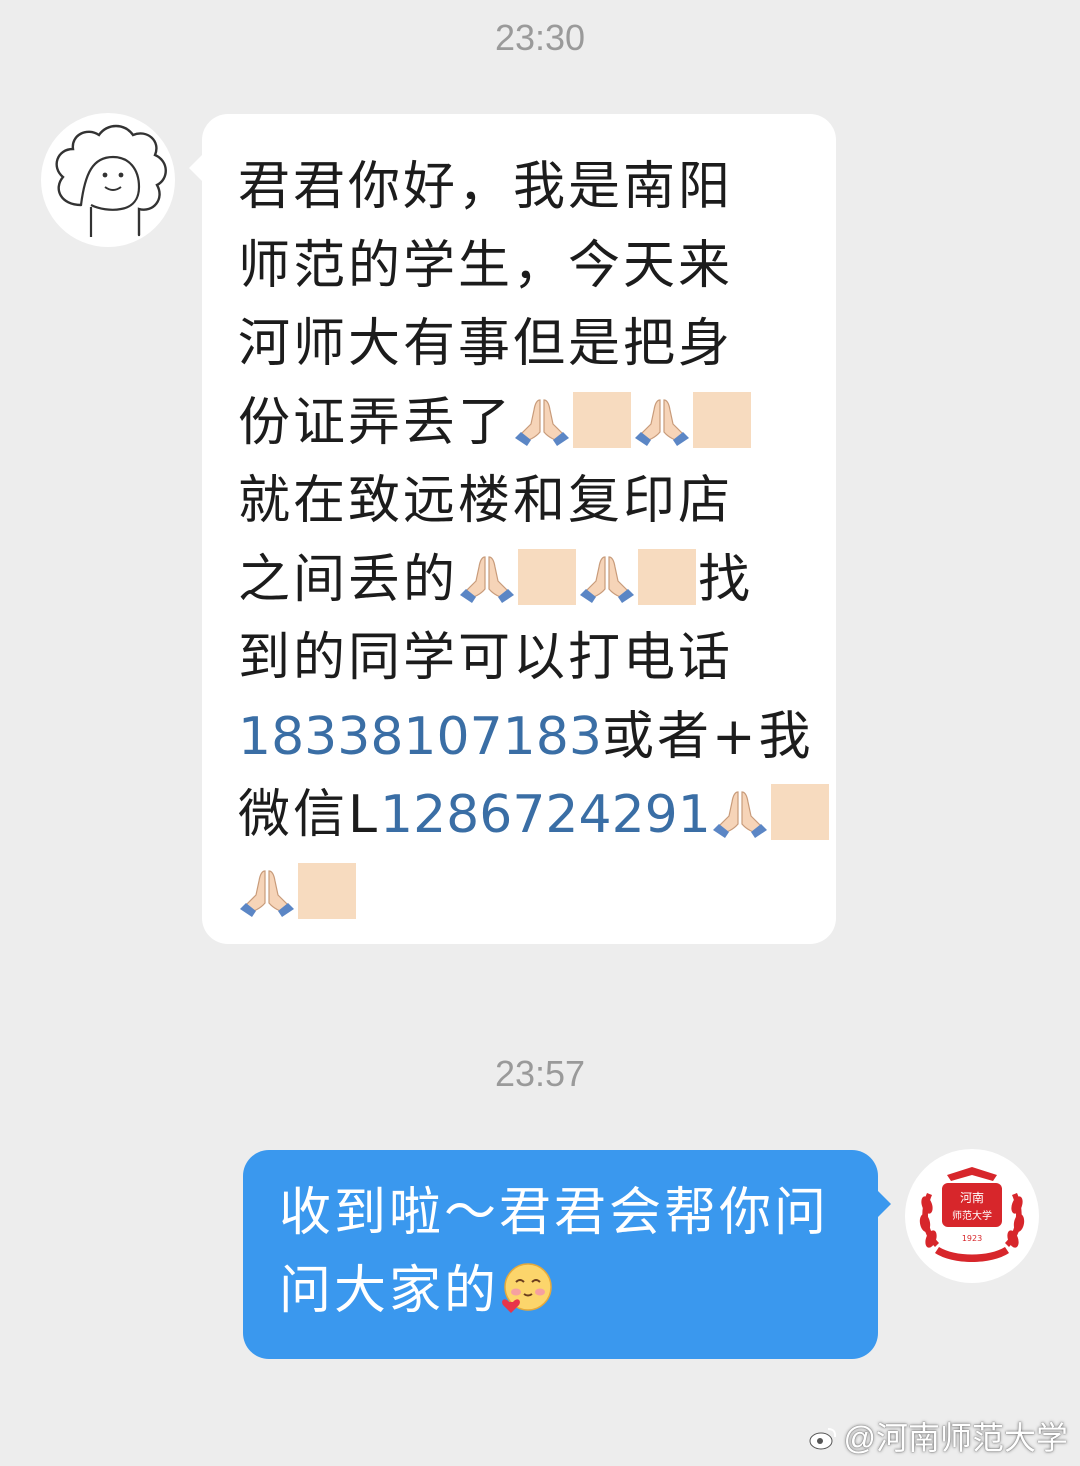  Describe the element at coordinates (420, 737) in the screenshot. I see `phone-number-link: 18338107183` at that location.